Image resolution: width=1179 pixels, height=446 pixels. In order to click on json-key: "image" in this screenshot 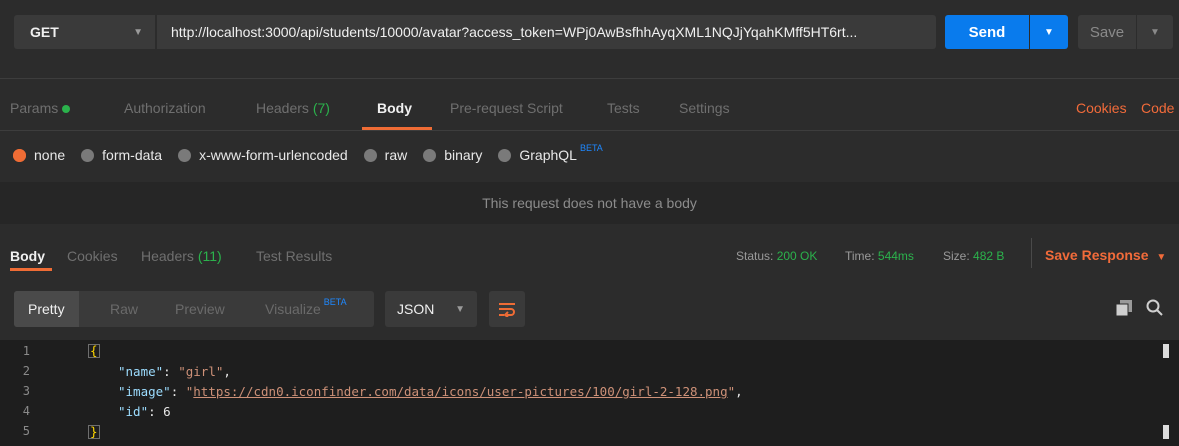, I will do `click(144, 391)`.